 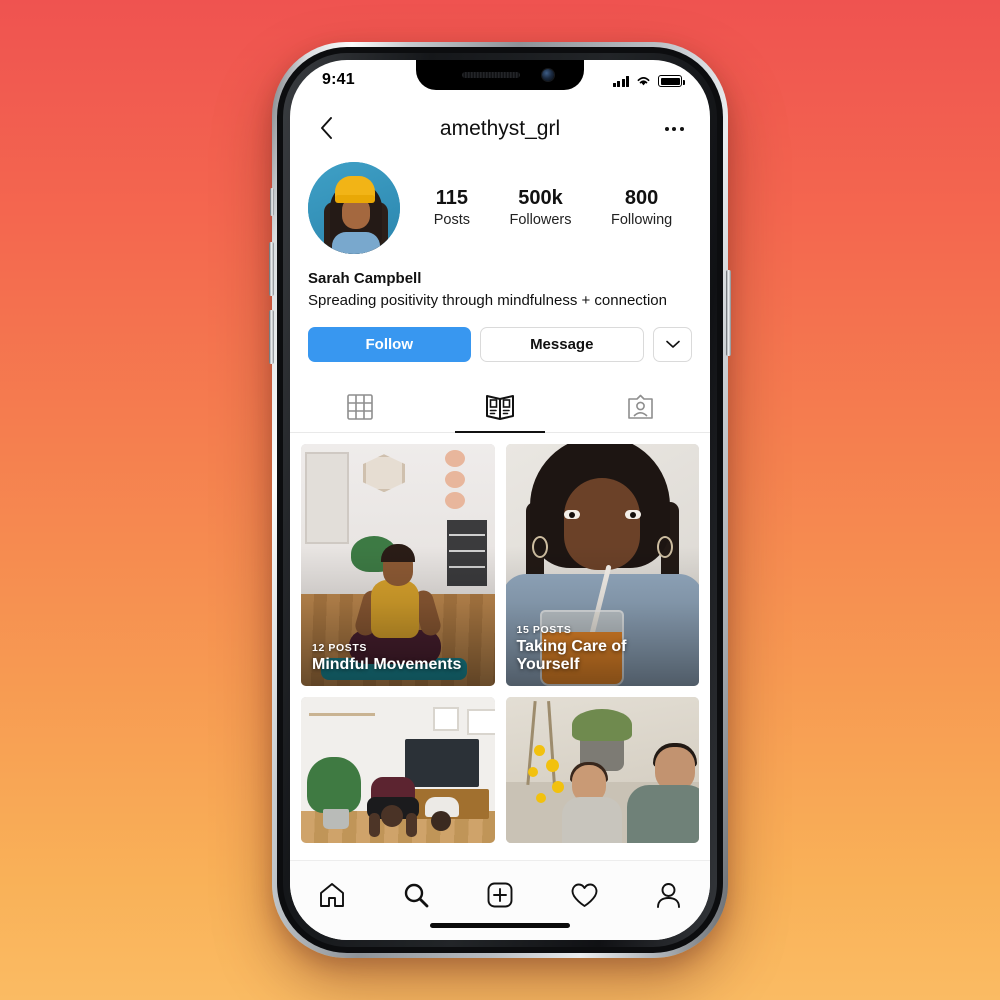 I want to click on follow-button: Follow, so click(x=389, y=345).